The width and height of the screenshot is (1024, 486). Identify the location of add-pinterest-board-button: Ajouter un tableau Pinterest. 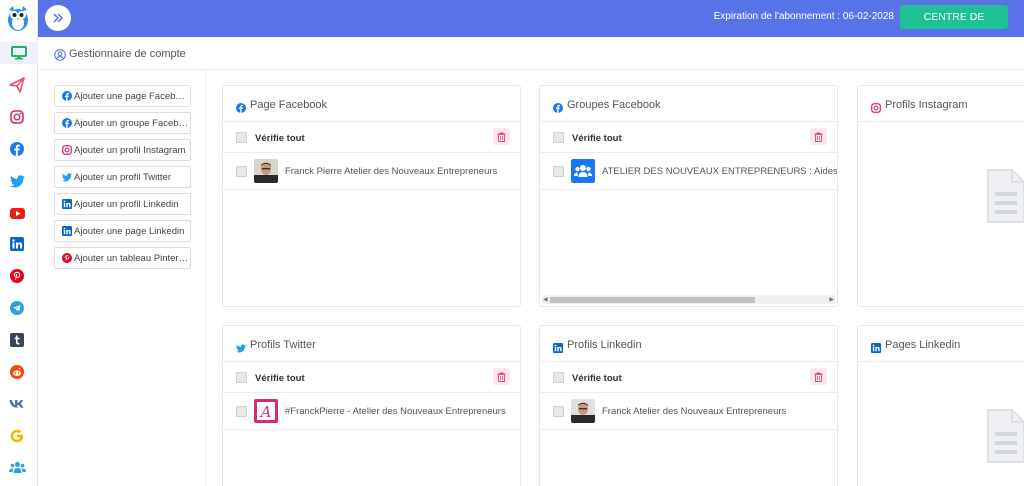
(122, 258).